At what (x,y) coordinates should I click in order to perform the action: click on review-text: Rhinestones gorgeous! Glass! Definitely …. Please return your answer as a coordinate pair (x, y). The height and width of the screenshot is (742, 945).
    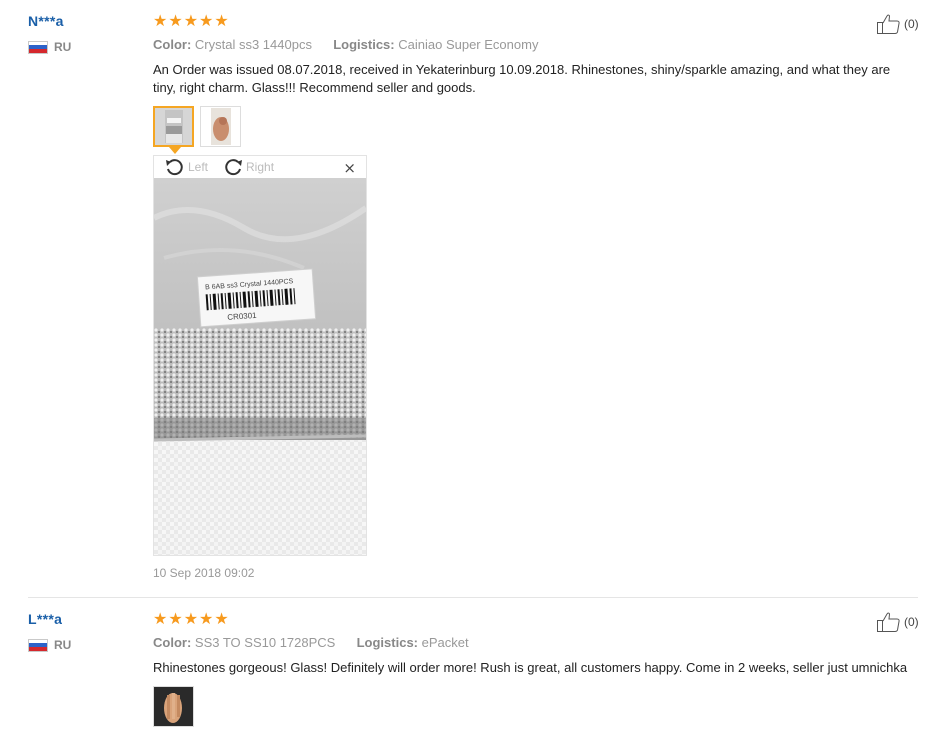
    Looking at the image, I should click on (530, 667).